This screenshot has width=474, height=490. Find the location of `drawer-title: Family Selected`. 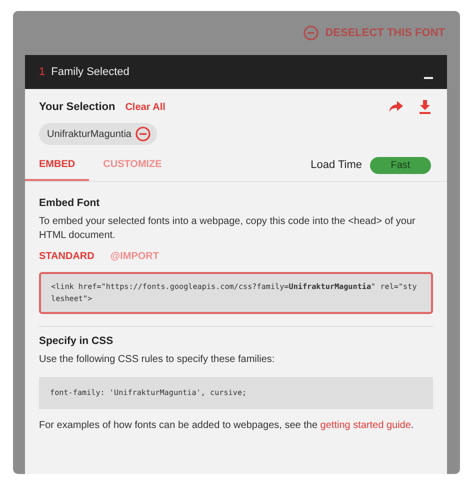

drawer-title: Family Selected is located at coordinates (90, 72).